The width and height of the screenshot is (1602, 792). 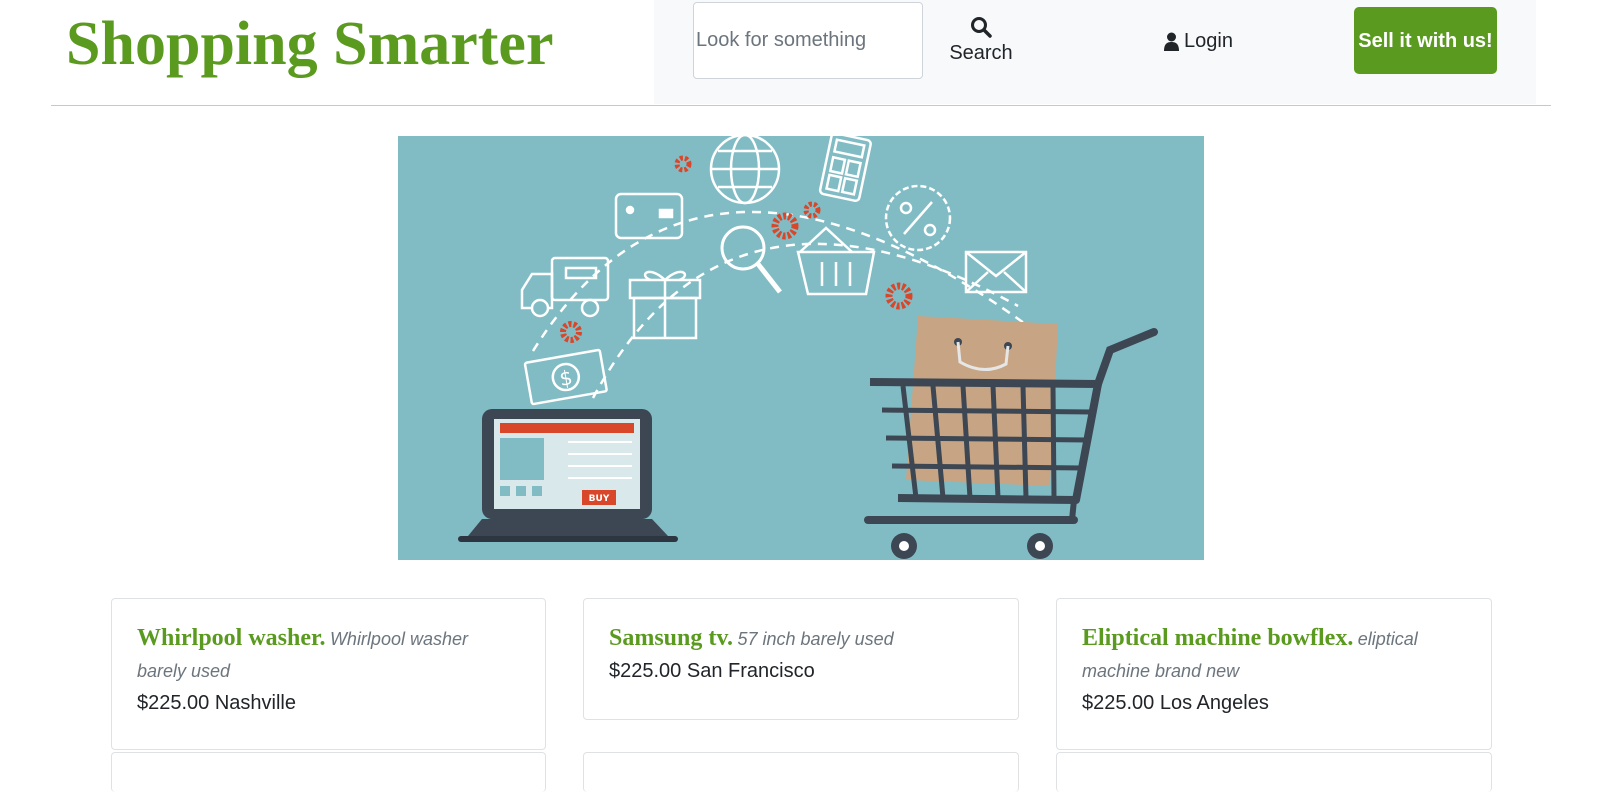 I want to click on listing-location: Nashville, so click(x=255, y=703).